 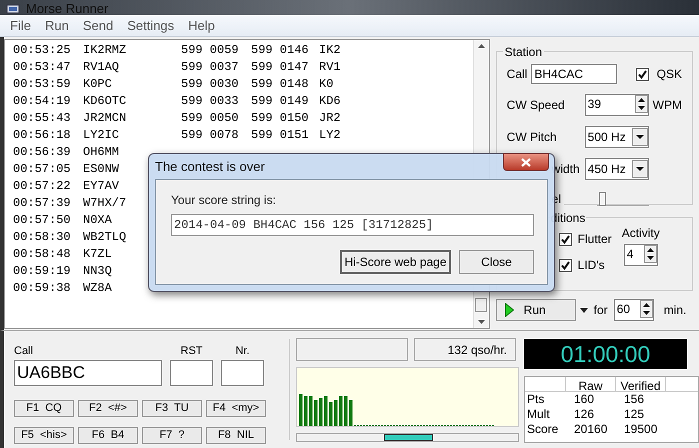 What do you see at coordinates (280, 84) in the screenshot?
I see `log-cell-text: 599 0148` at bounding box center [280, 84].